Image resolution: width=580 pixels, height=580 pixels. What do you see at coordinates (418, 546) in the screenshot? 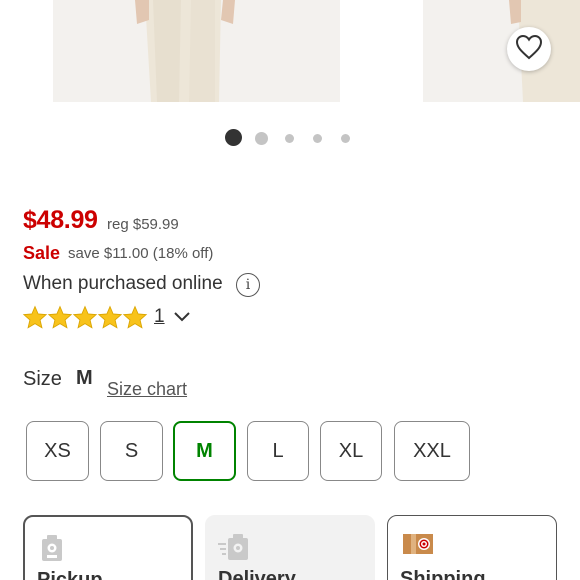
I see `shipping-box-icon` at bounding box center [418, 546].